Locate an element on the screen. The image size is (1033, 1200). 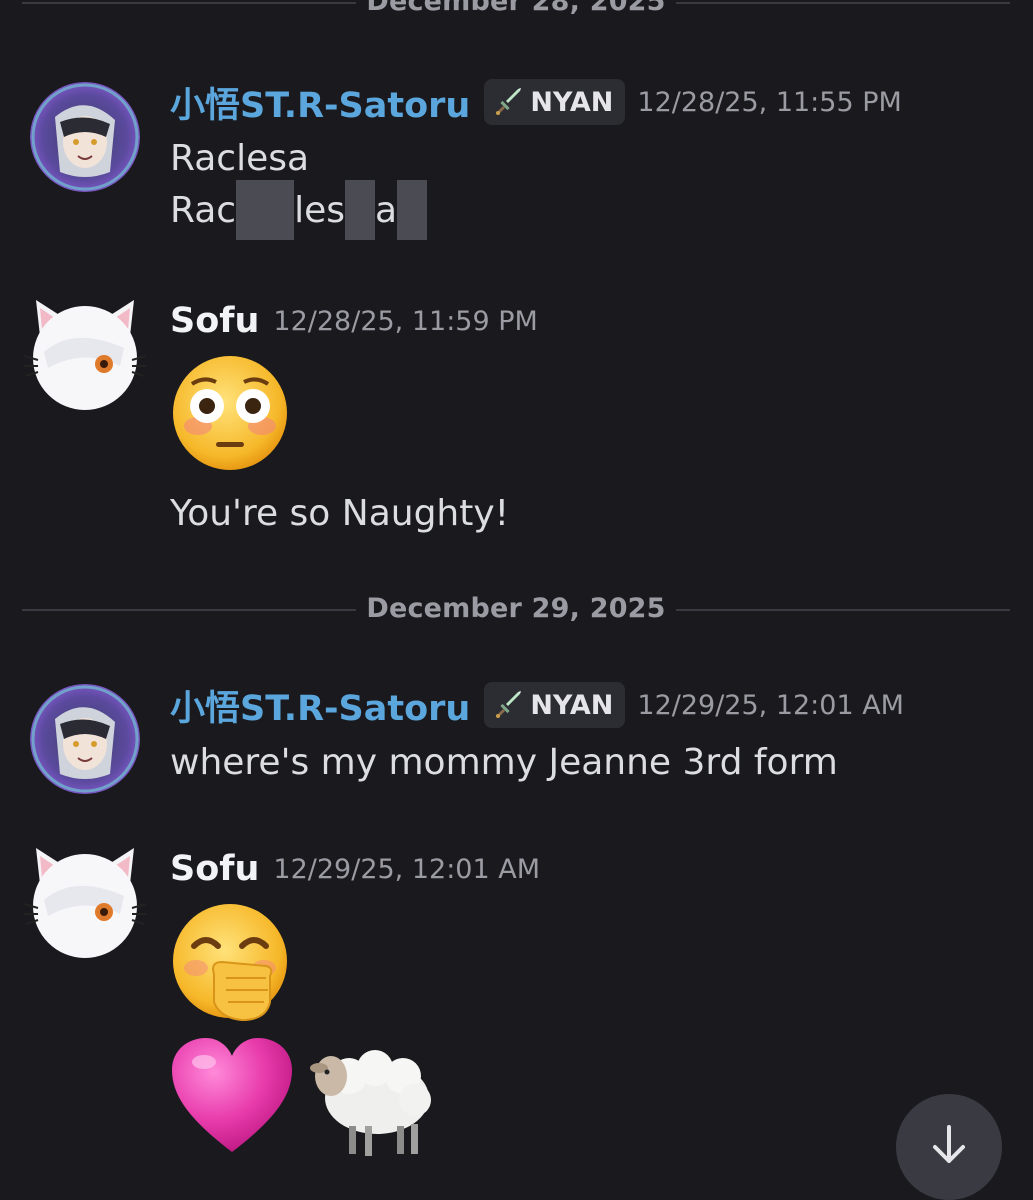
message-line: a is located at coordinates (386, 210).